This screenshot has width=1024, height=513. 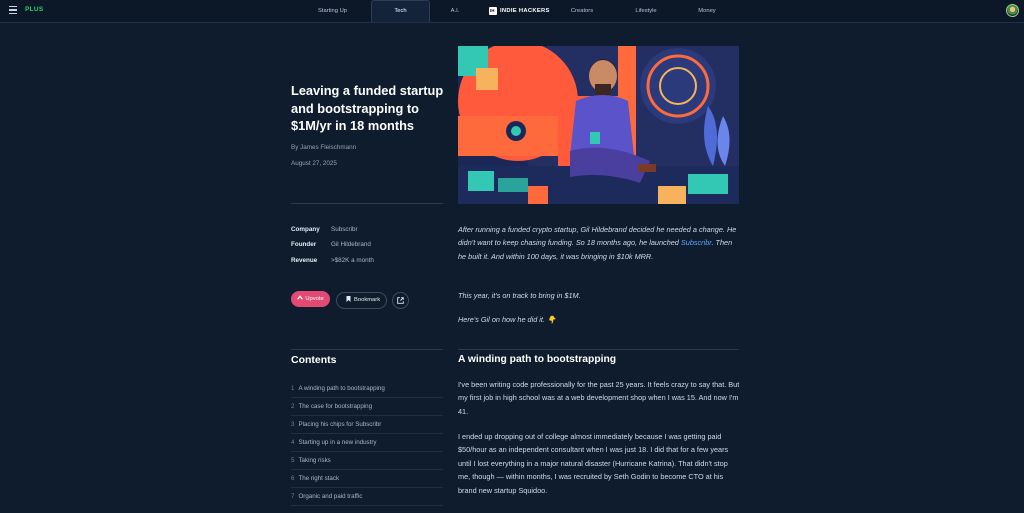 I want to click on toc-item-label: Taking risks, so click(x=314, y=460).